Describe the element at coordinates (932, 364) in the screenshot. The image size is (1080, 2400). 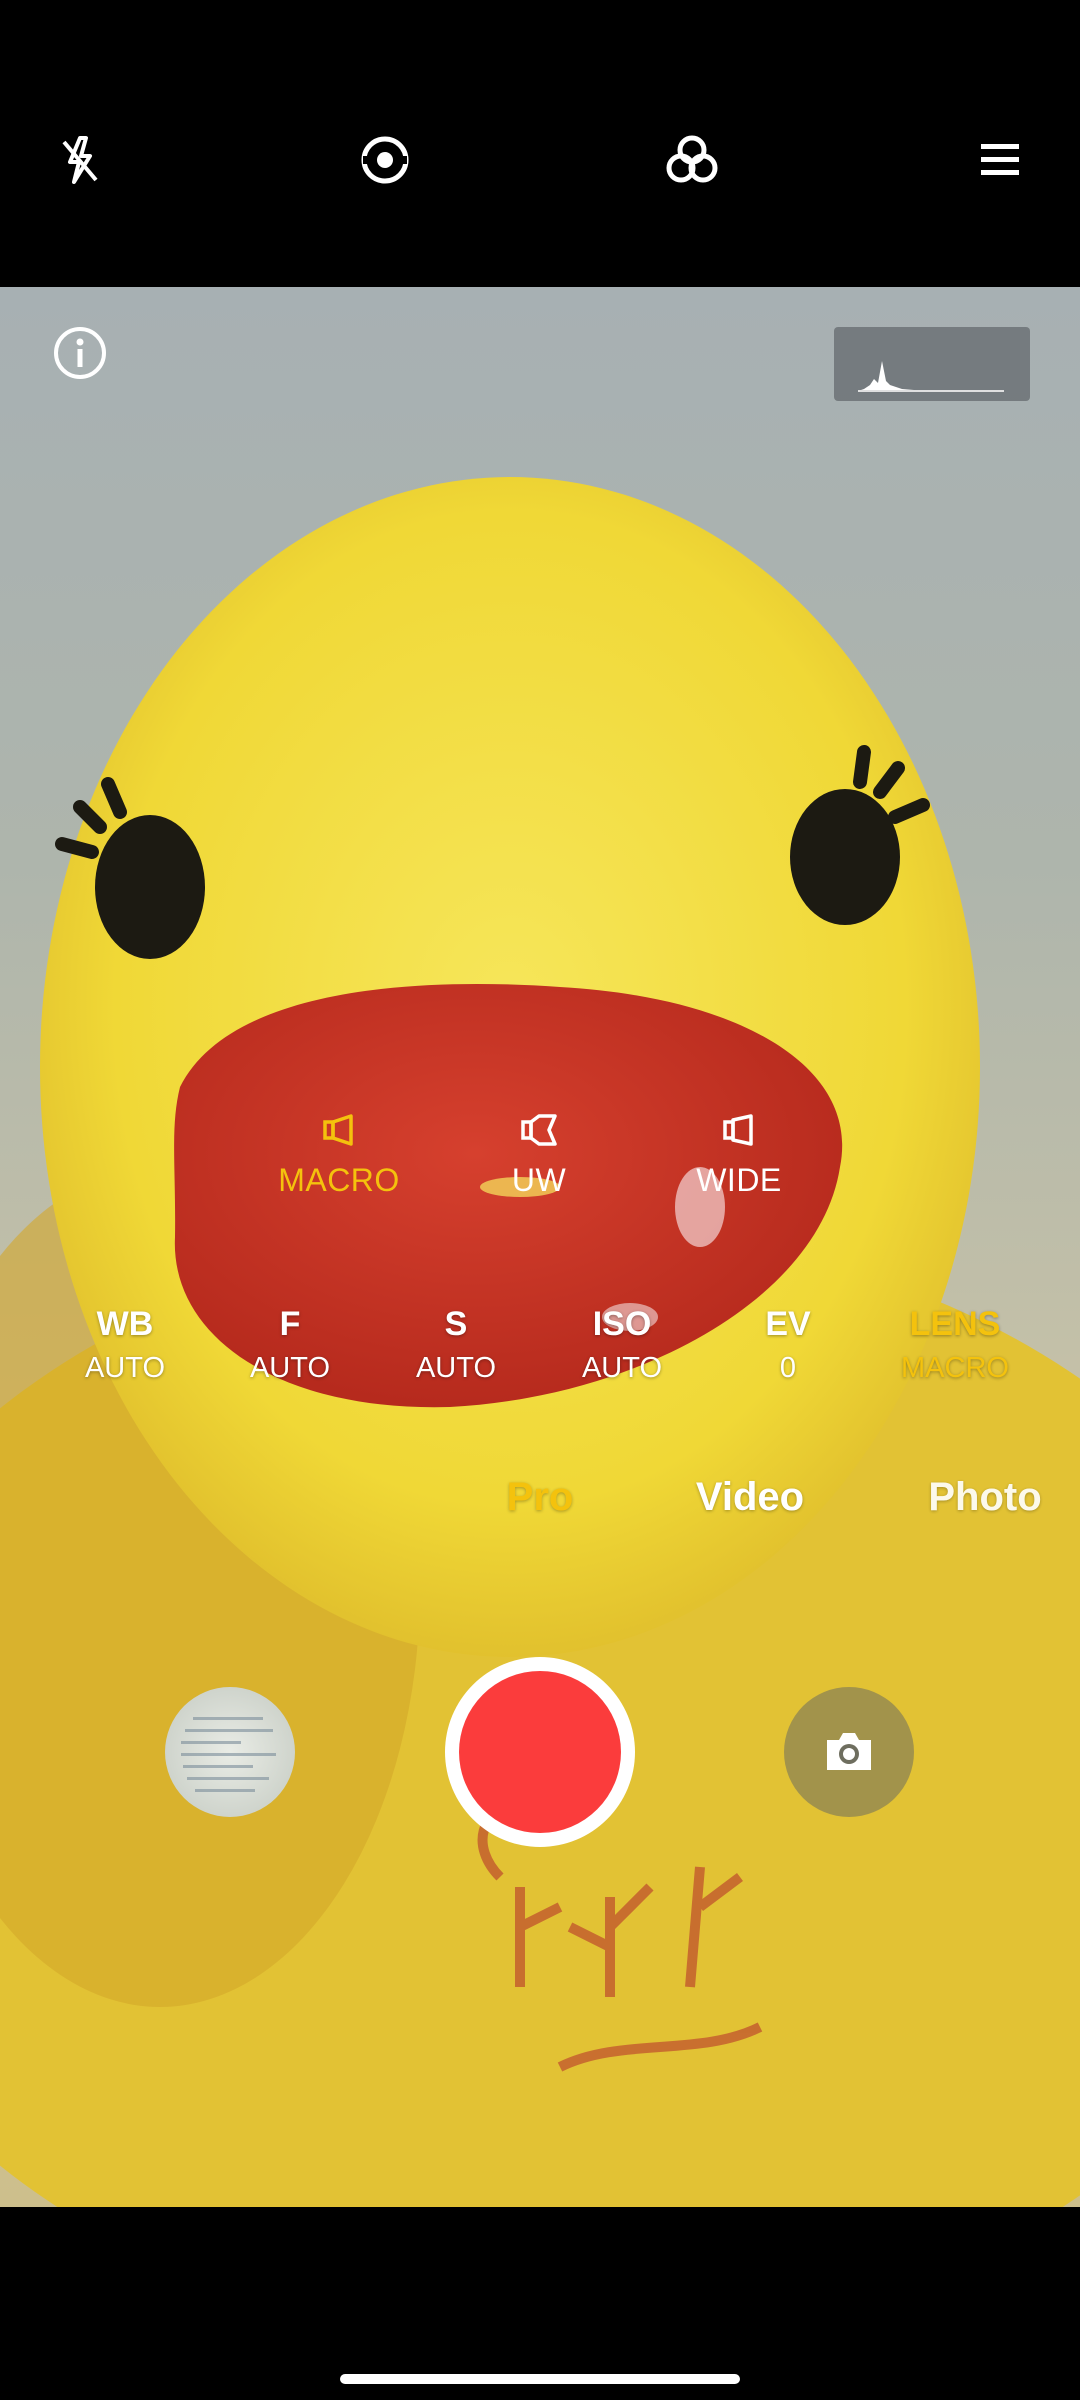
I see `histogram-icon` at that location.